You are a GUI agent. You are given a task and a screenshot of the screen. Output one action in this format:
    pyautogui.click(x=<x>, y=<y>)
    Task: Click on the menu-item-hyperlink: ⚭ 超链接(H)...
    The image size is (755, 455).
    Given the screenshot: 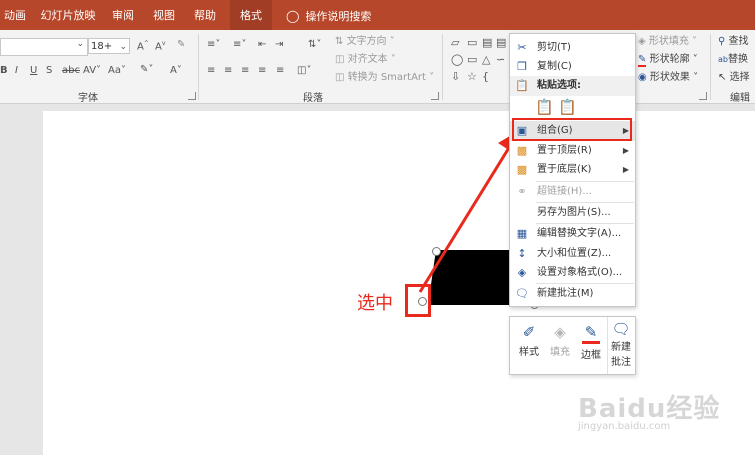 What is the action you would take?
    pyautogui.click(x=572, y=192)
    